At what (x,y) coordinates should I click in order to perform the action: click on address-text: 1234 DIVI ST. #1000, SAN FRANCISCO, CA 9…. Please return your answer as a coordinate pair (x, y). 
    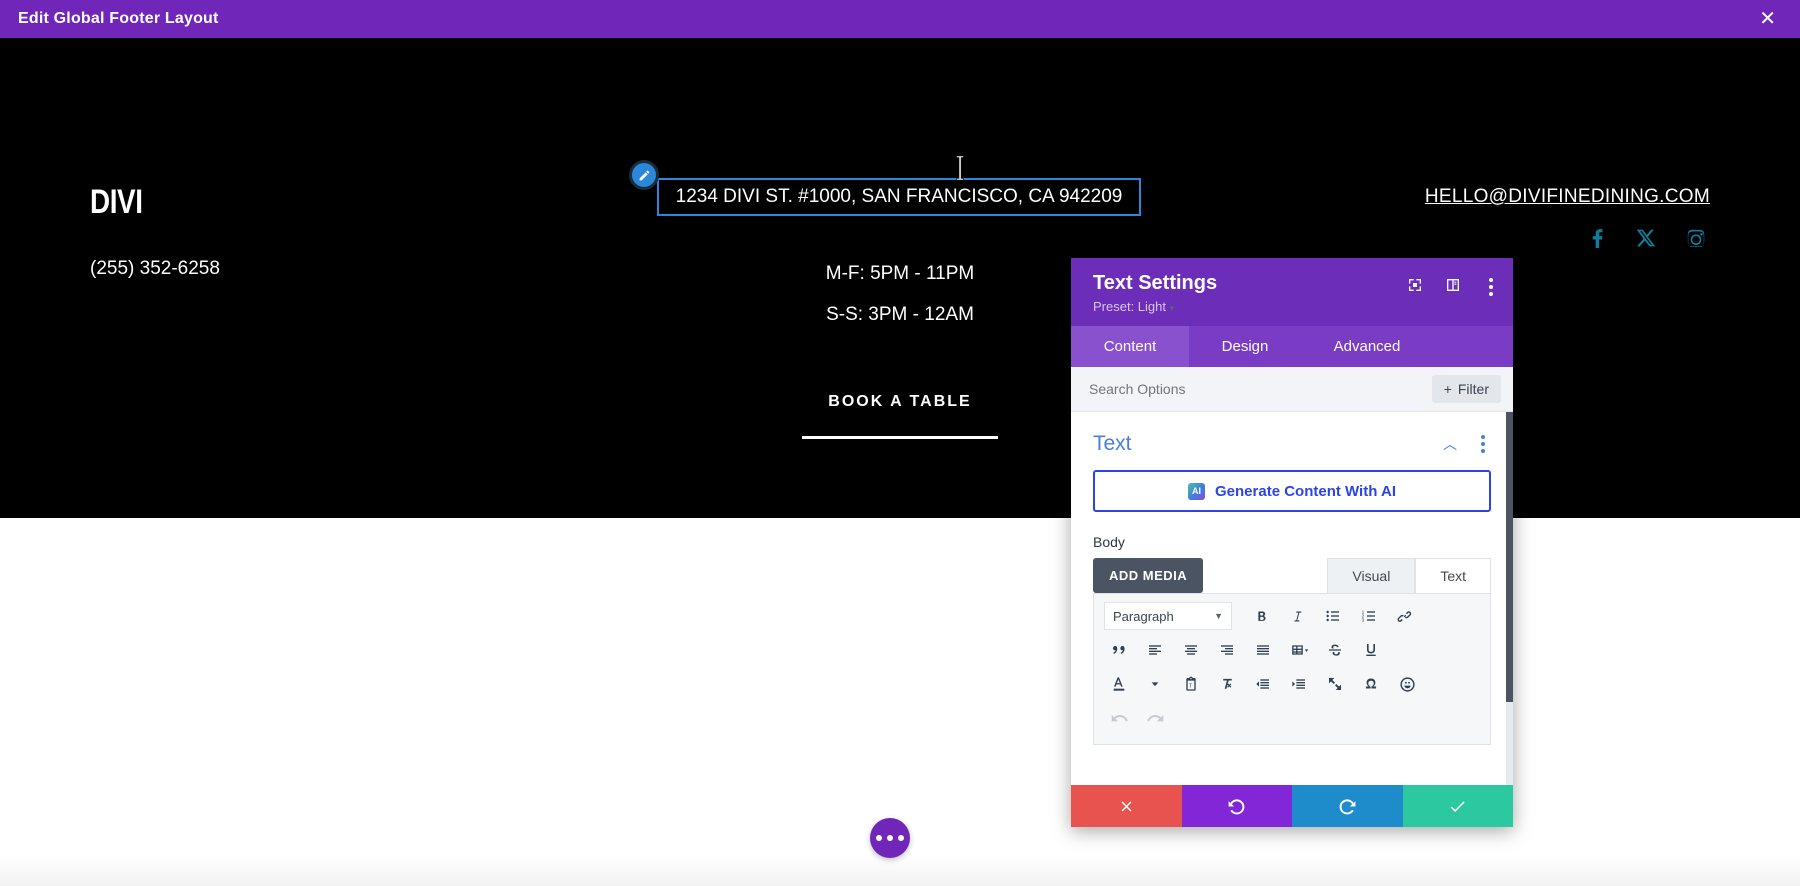
    Looking at the image, I should click on (899, 196).